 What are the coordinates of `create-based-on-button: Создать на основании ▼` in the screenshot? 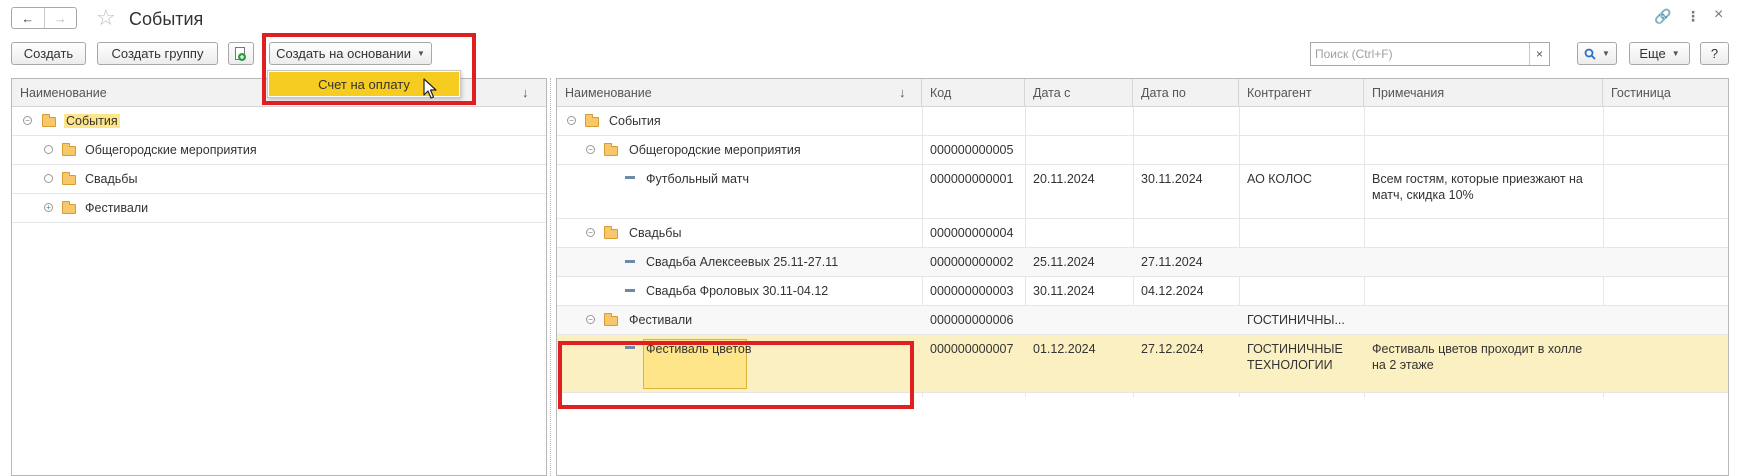 It's located at (350, 53).